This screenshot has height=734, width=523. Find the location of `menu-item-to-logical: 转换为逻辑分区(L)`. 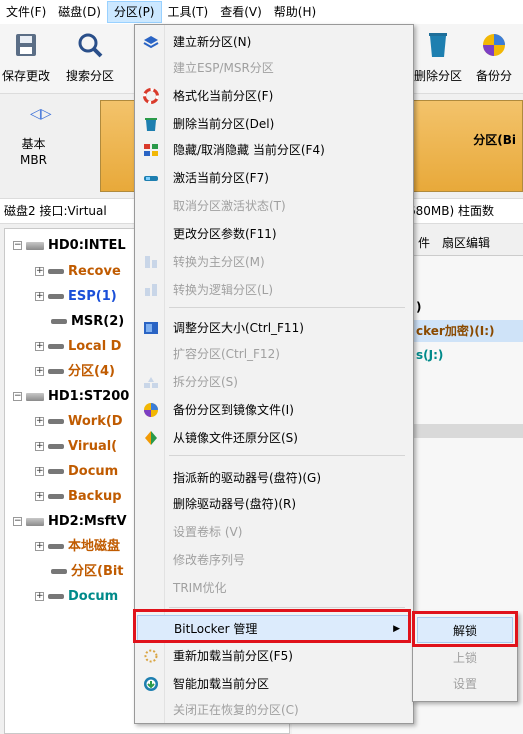

menu-item-to-logical: 转换为逻辑分区(L) is located at coordinates (274, 290).